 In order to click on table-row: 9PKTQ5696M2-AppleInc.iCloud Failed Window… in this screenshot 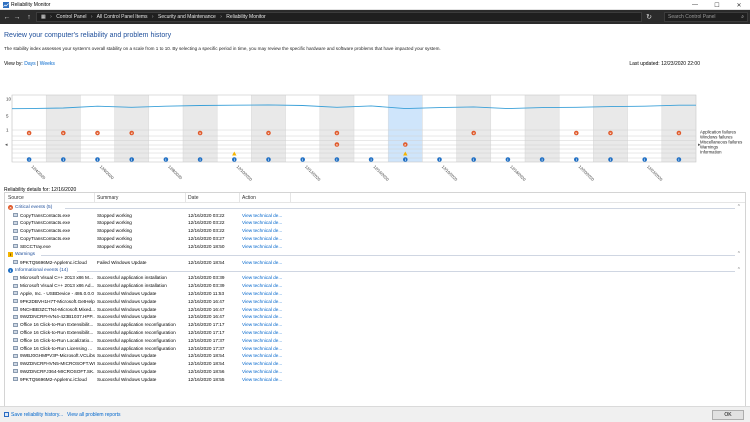, I will do `click(375, 262)`.